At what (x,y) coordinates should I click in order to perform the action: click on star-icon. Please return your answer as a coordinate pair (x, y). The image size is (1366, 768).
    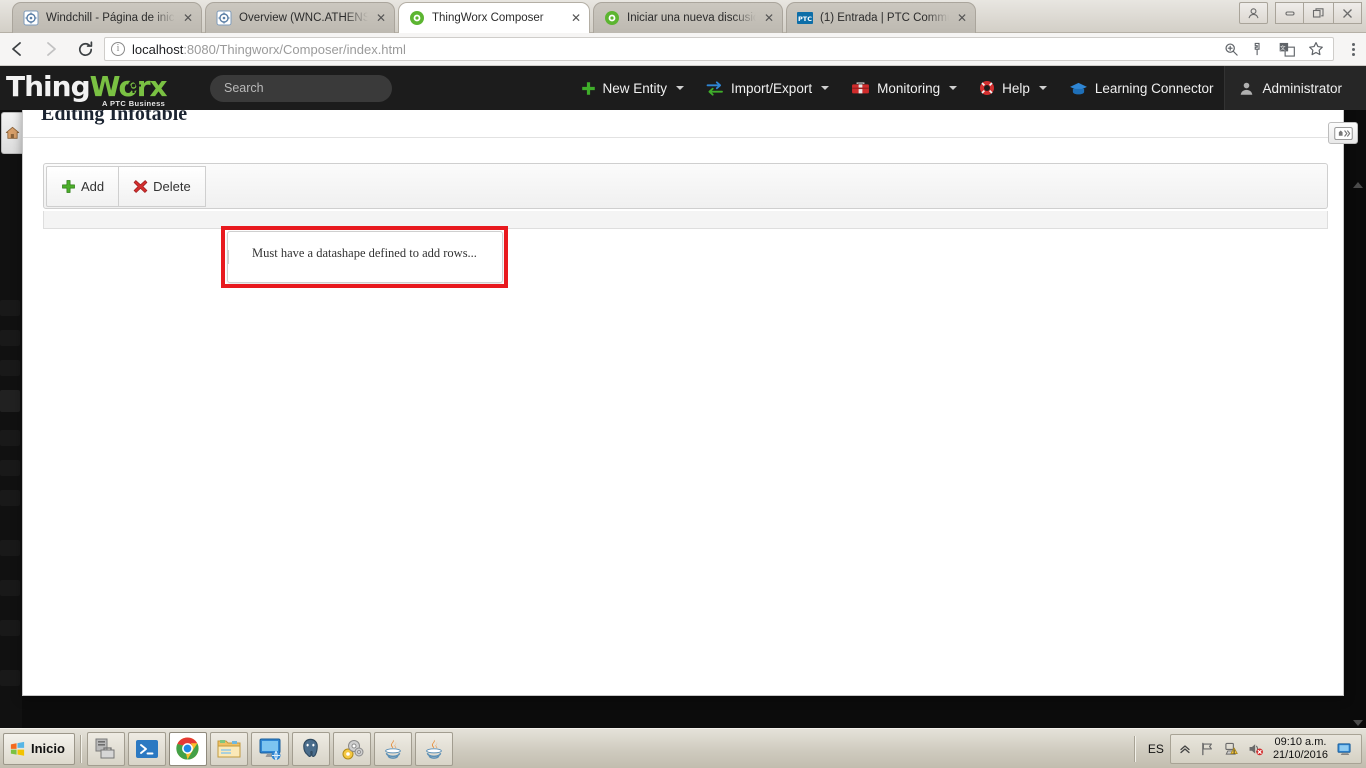
    Looking at the image, I should click on (1316, 49).